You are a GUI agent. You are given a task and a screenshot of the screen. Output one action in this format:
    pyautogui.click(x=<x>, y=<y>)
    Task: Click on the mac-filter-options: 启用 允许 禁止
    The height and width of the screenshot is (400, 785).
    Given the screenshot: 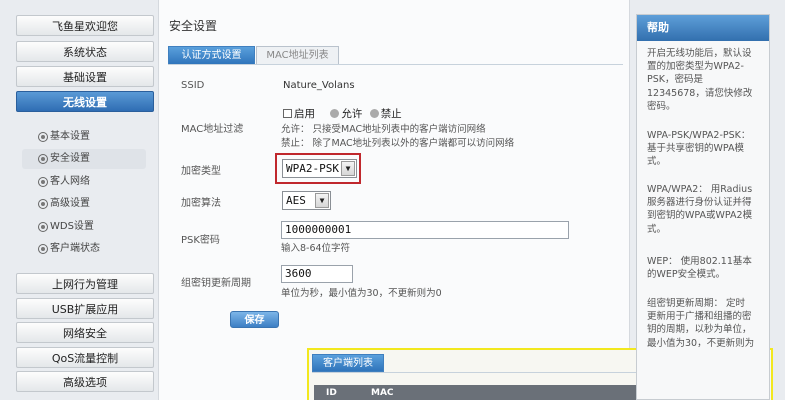 What is the action you would take?
    pyautogui.click(x=342, y=113)
    